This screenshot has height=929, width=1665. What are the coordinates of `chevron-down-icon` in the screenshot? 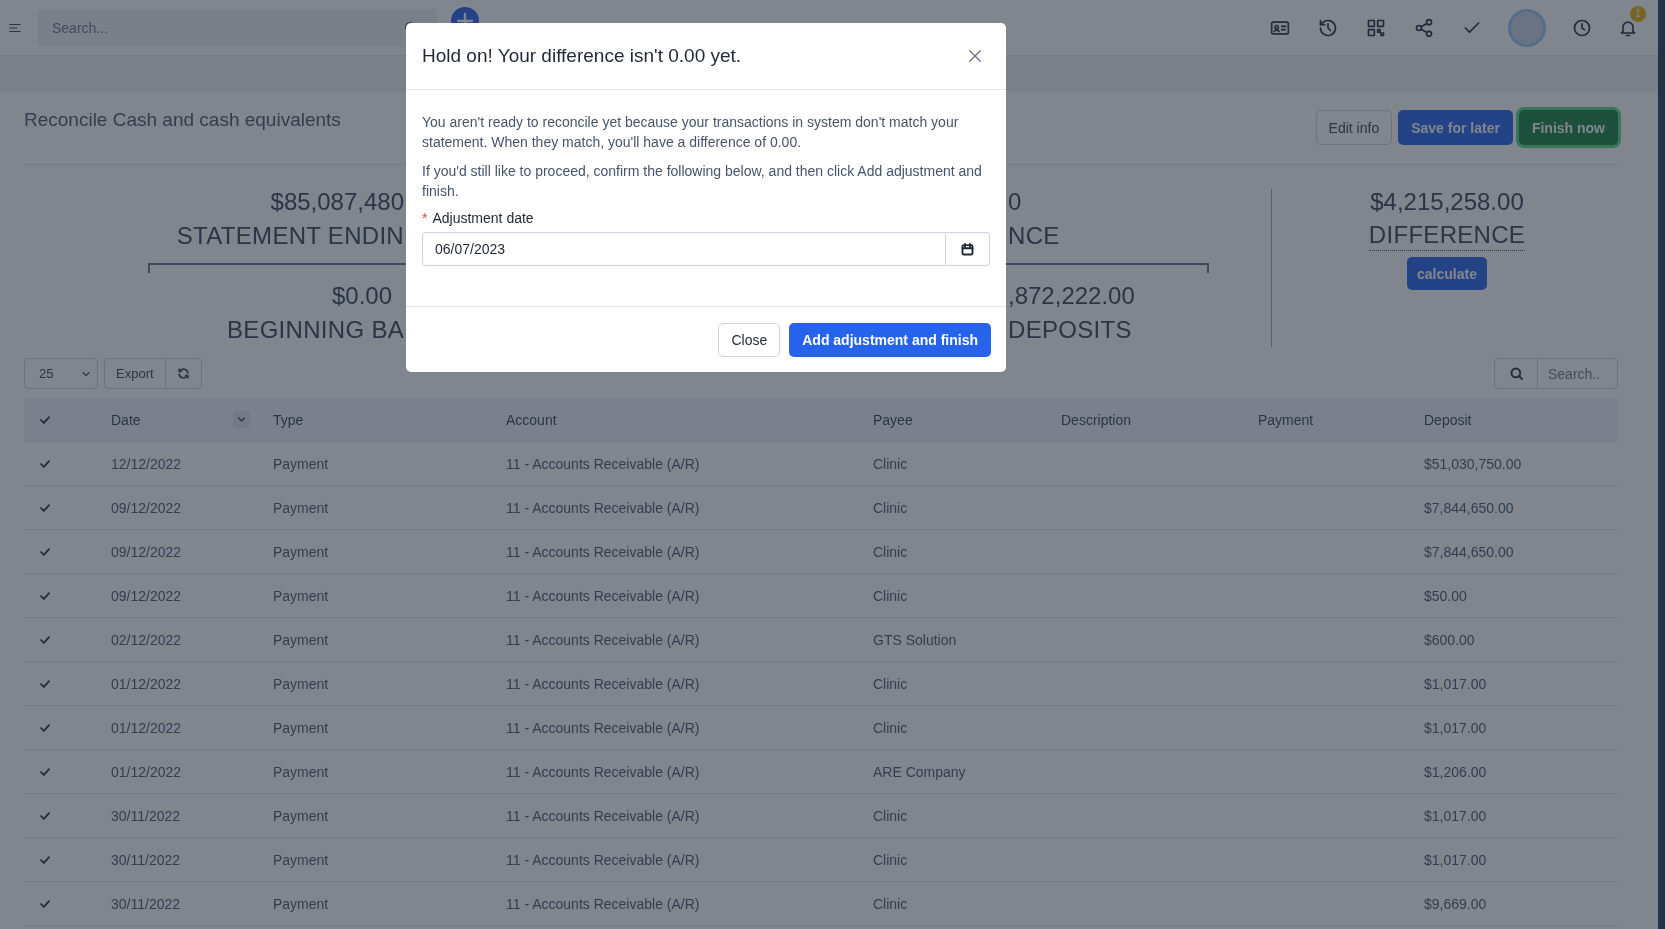 It's located at (241, 419).